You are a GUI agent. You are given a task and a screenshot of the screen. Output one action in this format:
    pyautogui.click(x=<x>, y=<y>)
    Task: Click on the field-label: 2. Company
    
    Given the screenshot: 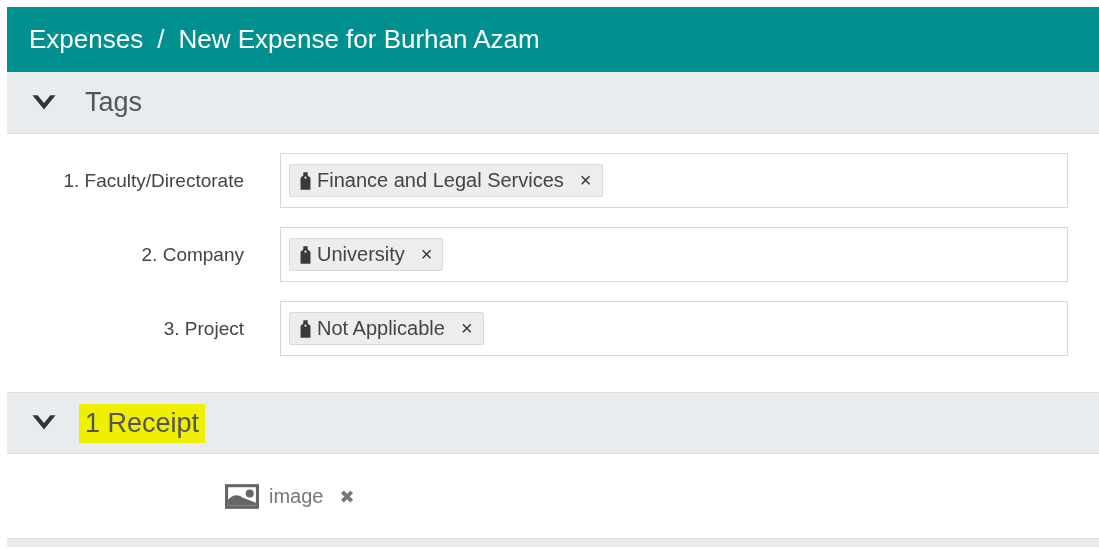 What is the action you would take?
    pyautogui.click(x=192, y=254)
    